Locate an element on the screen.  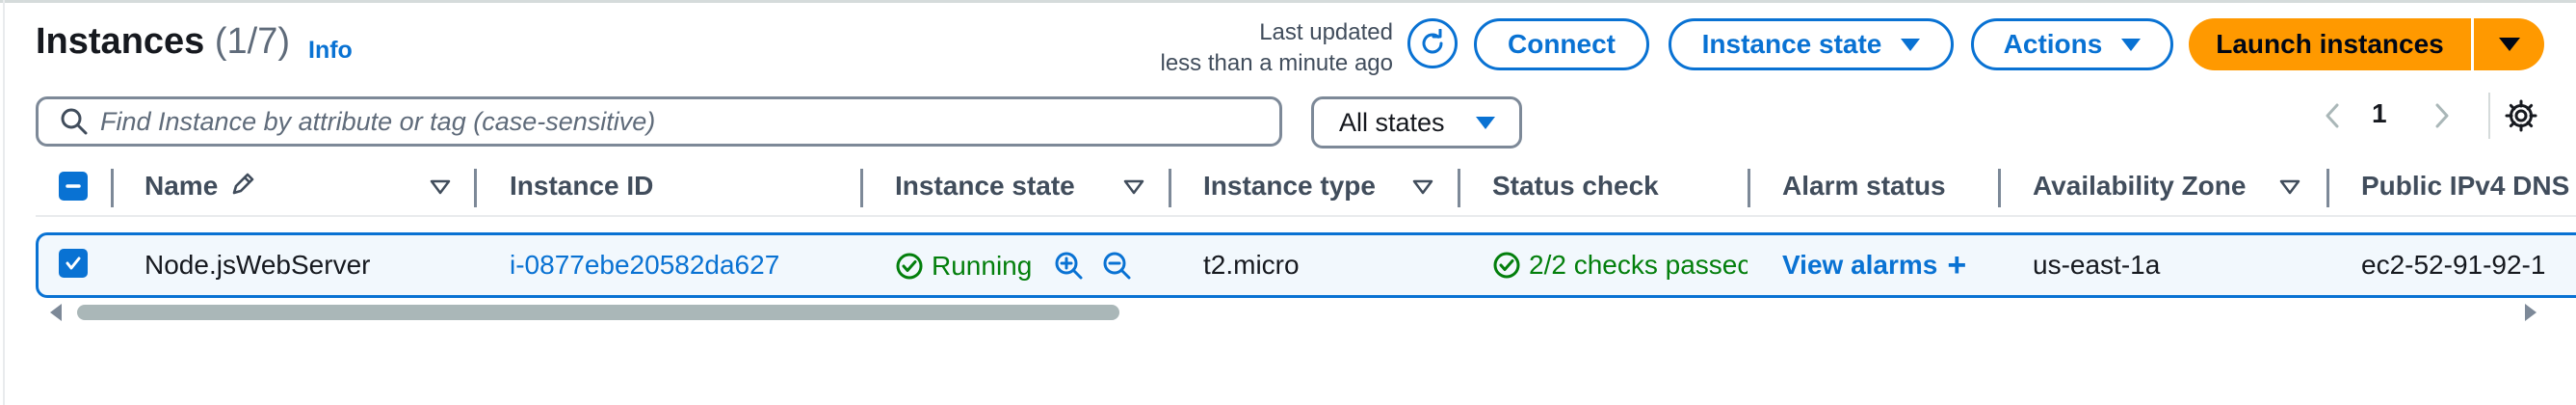
plus-icon: + is located at coordinates (1957, 265).